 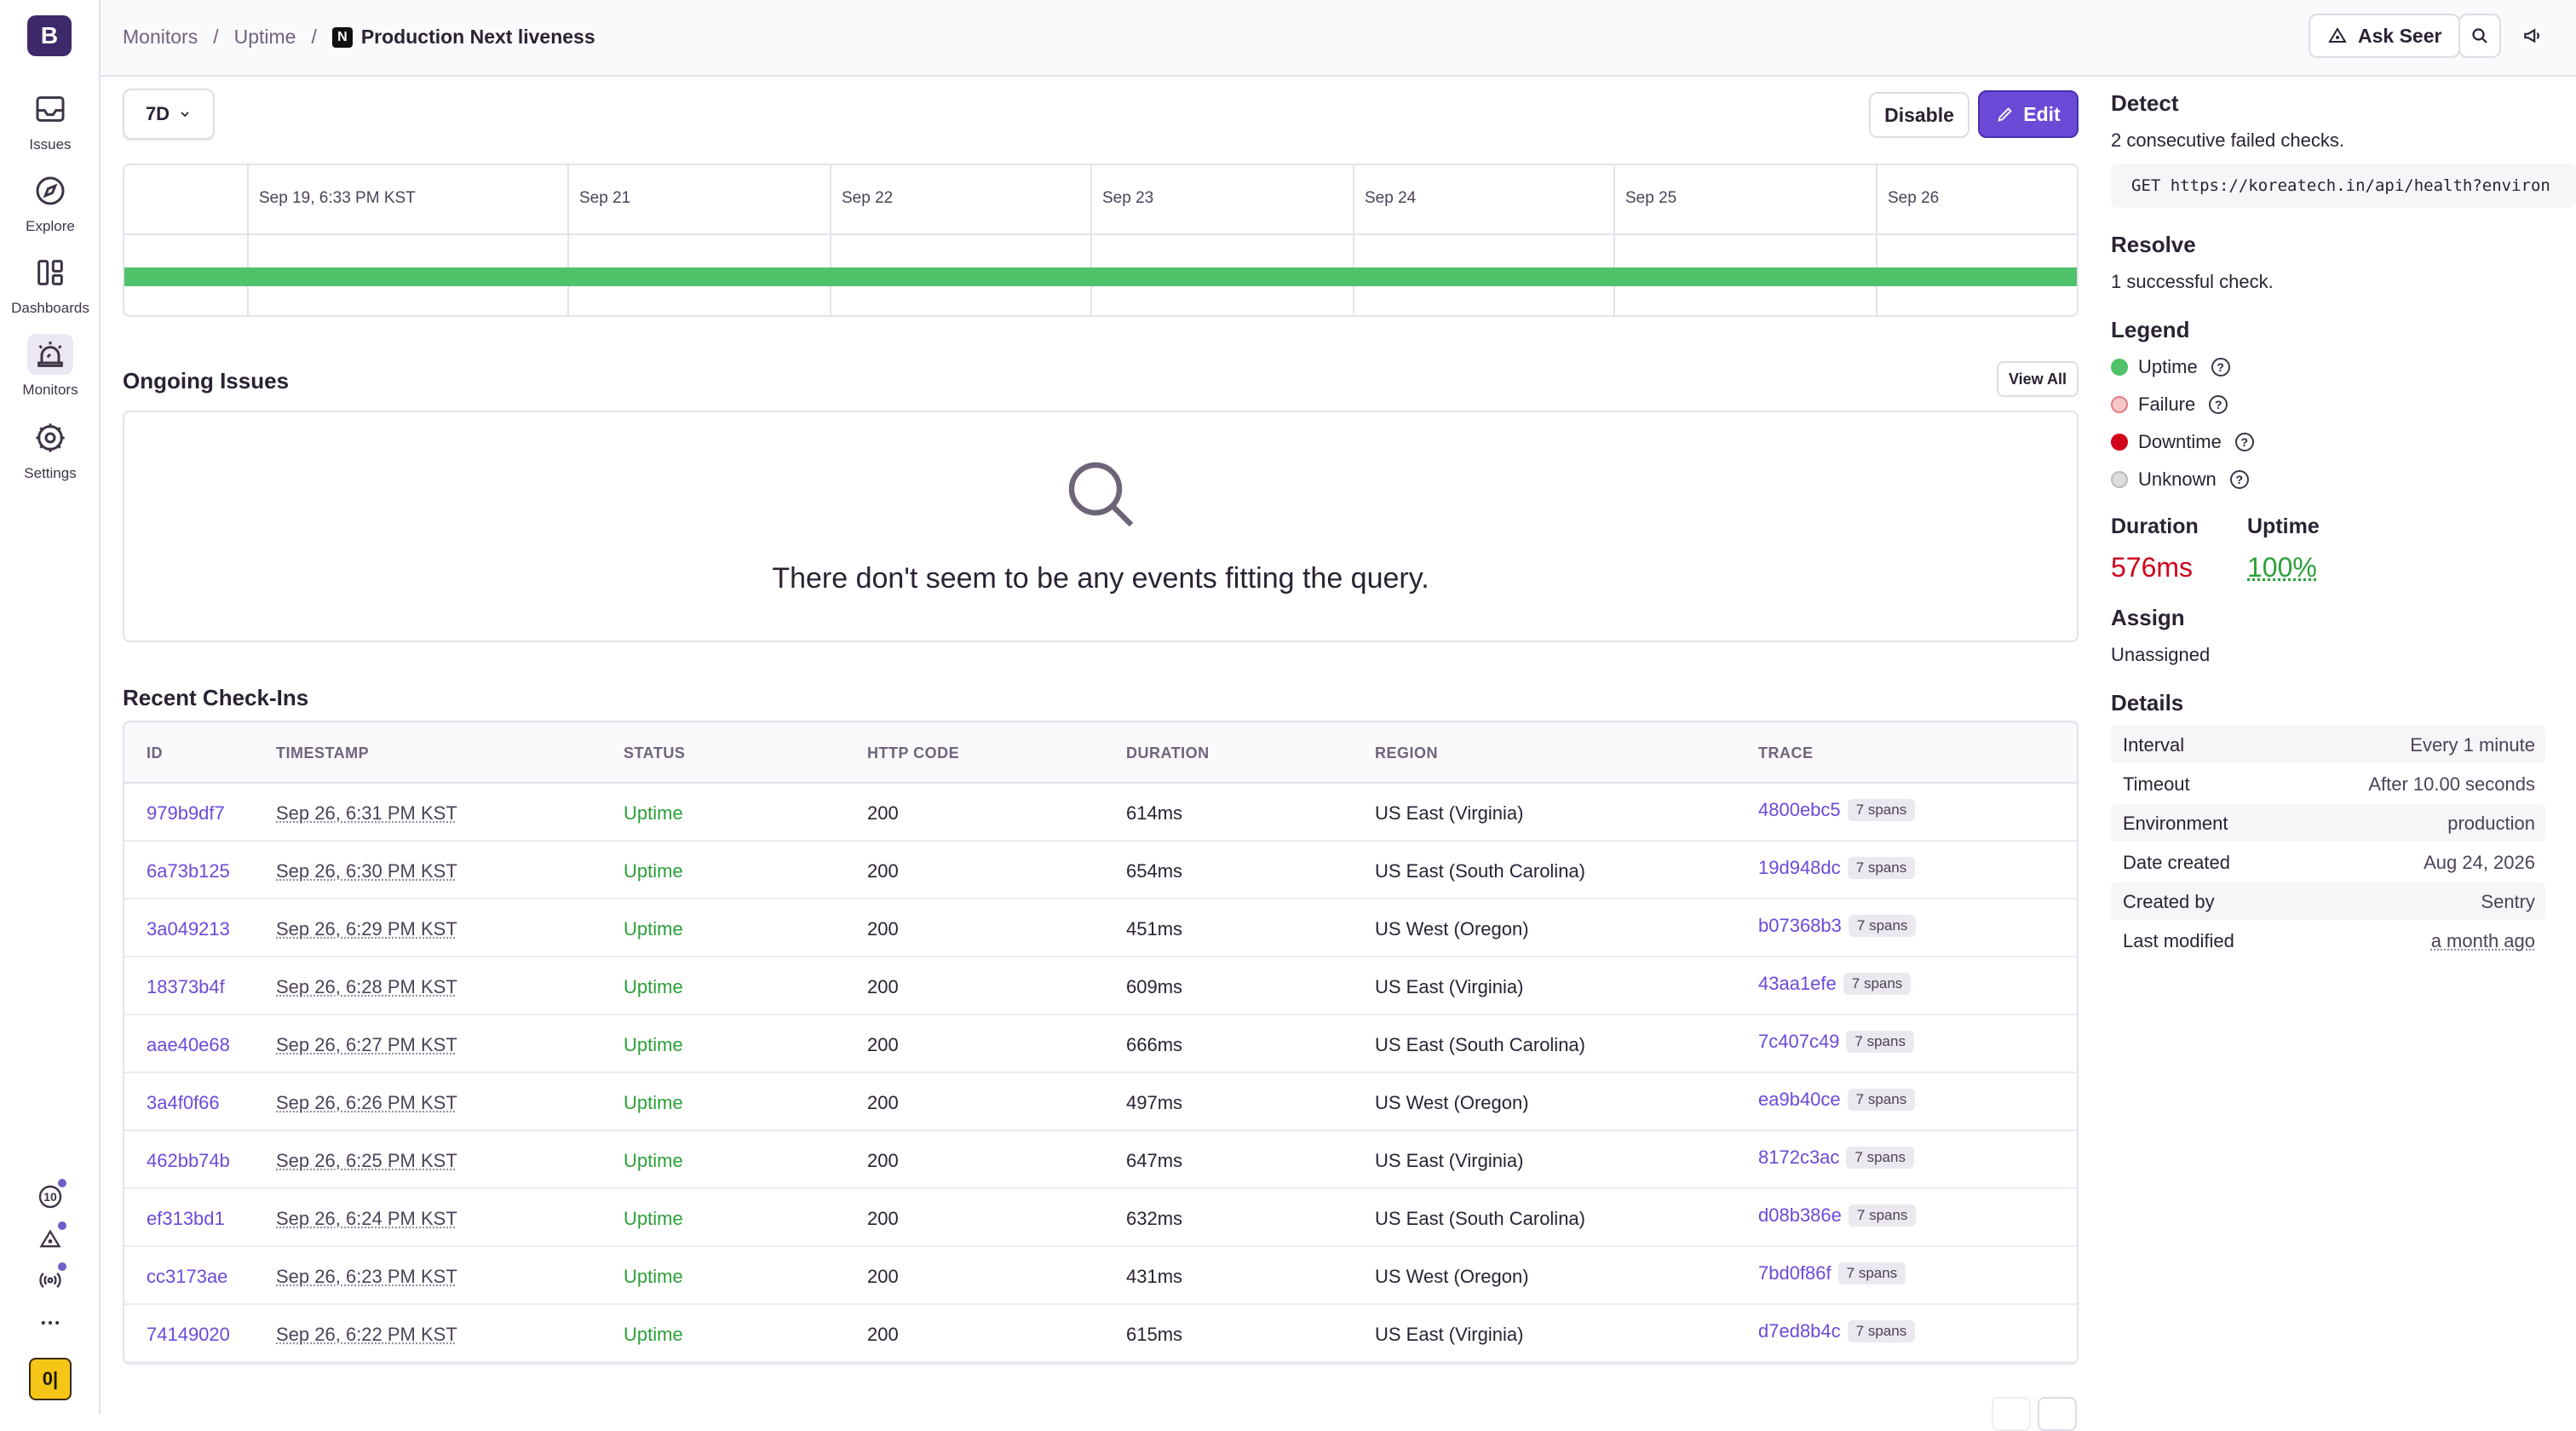 I want to click on user-badge: 0|, so click(x=51, y=1379).